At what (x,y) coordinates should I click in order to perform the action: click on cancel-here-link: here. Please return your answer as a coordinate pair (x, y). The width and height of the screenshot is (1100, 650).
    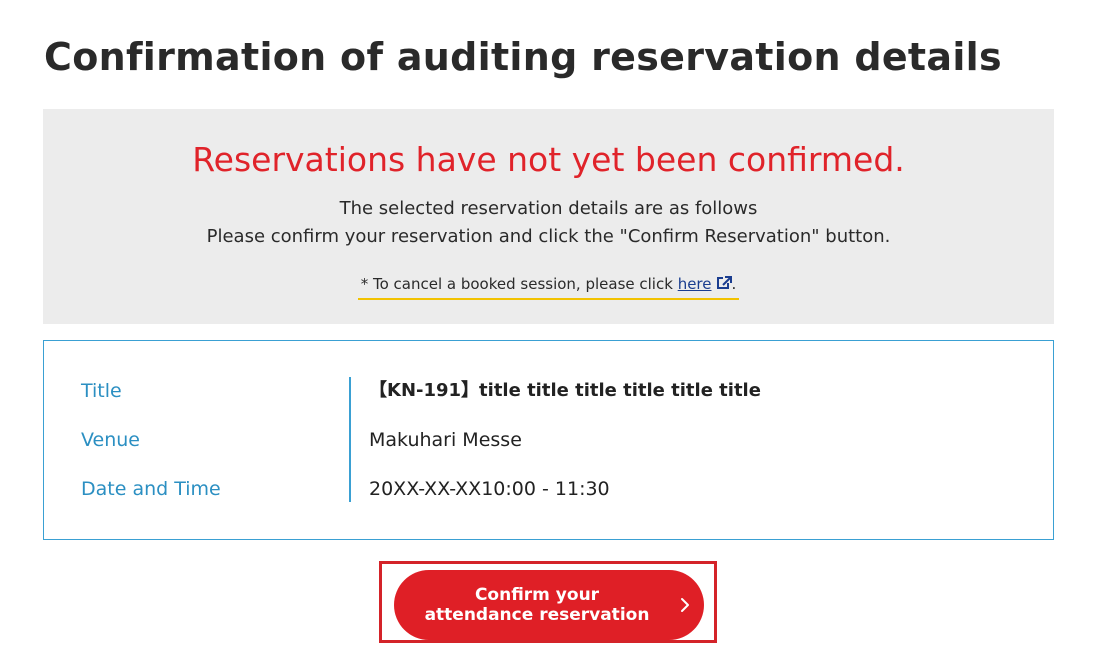
    Looking at the image, I should click on (695, 284).